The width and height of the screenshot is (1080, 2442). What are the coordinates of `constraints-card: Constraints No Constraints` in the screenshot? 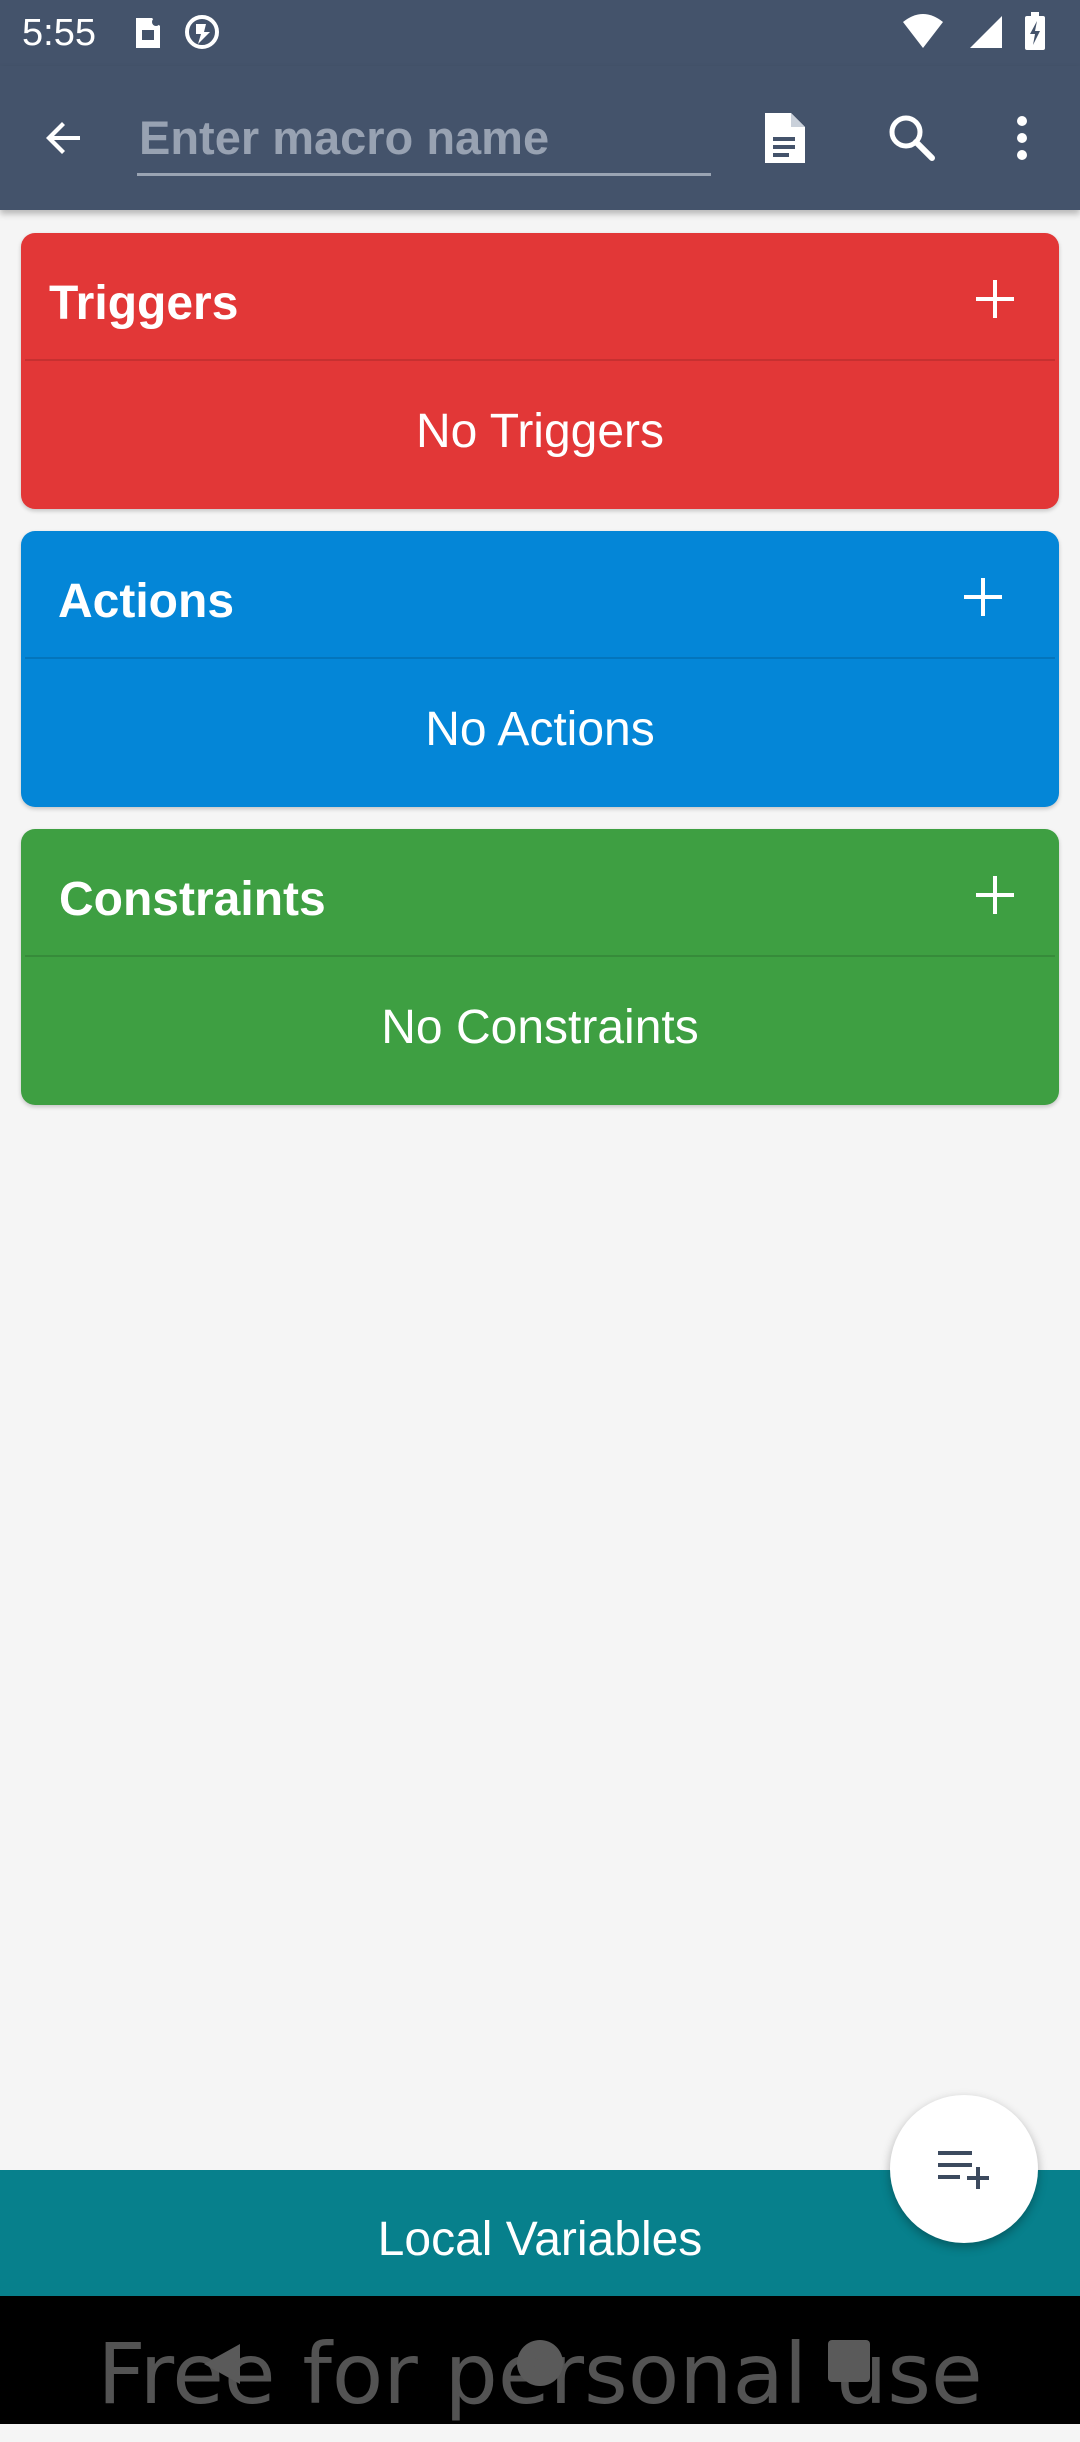 It's located at (540, 967).